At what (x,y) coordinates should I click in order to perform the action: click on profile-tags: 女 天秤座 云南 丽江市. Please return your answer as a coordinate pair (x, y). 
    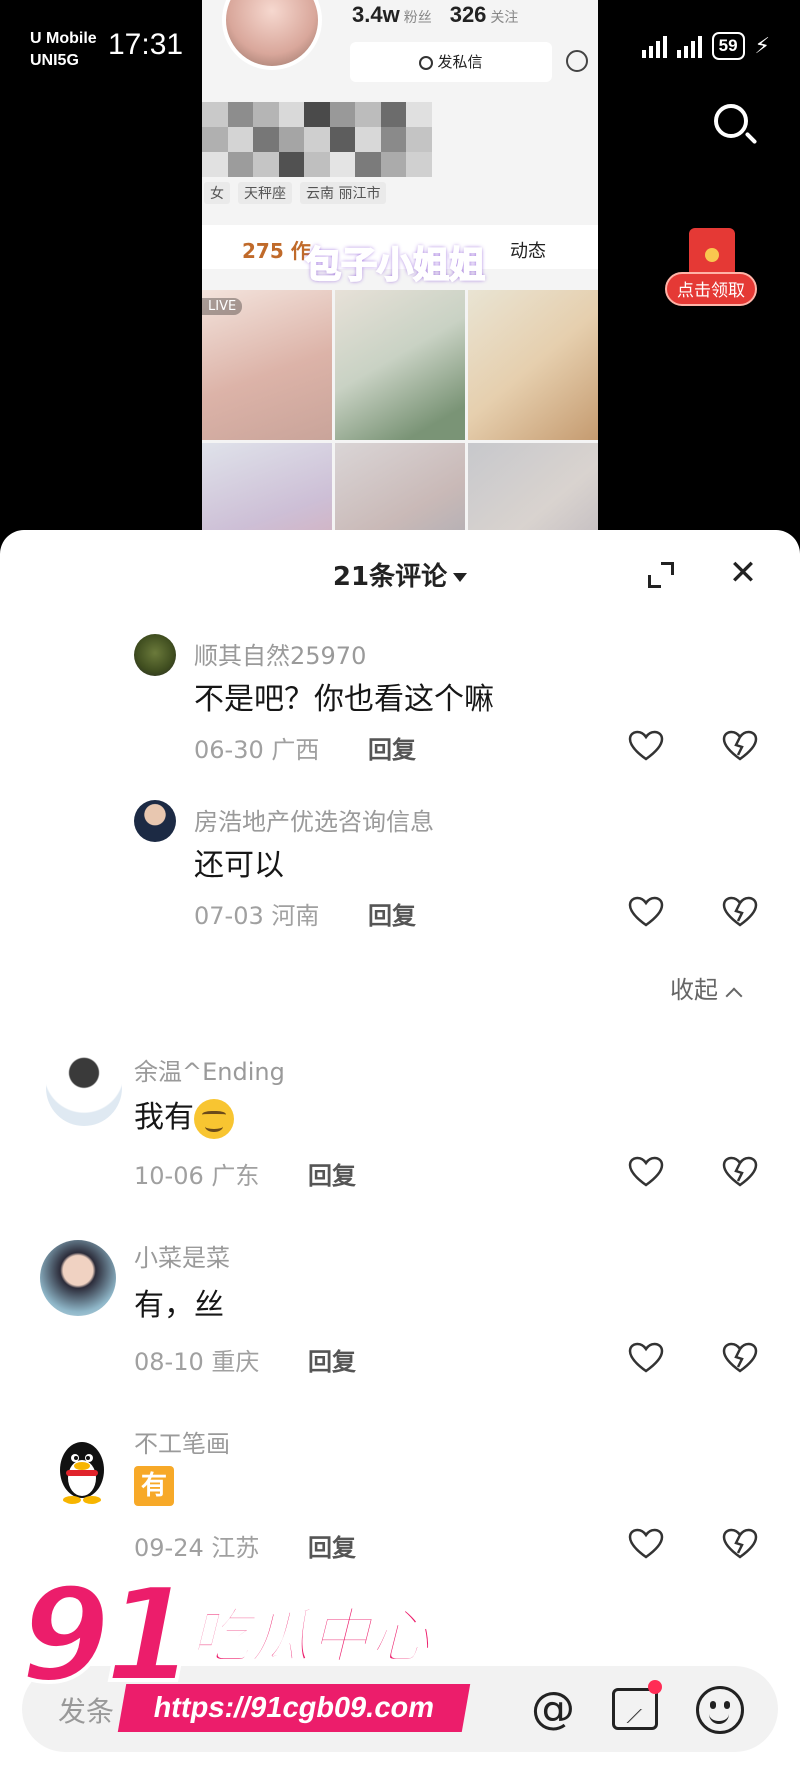
    Looking at the image, I should click on (295, 193).